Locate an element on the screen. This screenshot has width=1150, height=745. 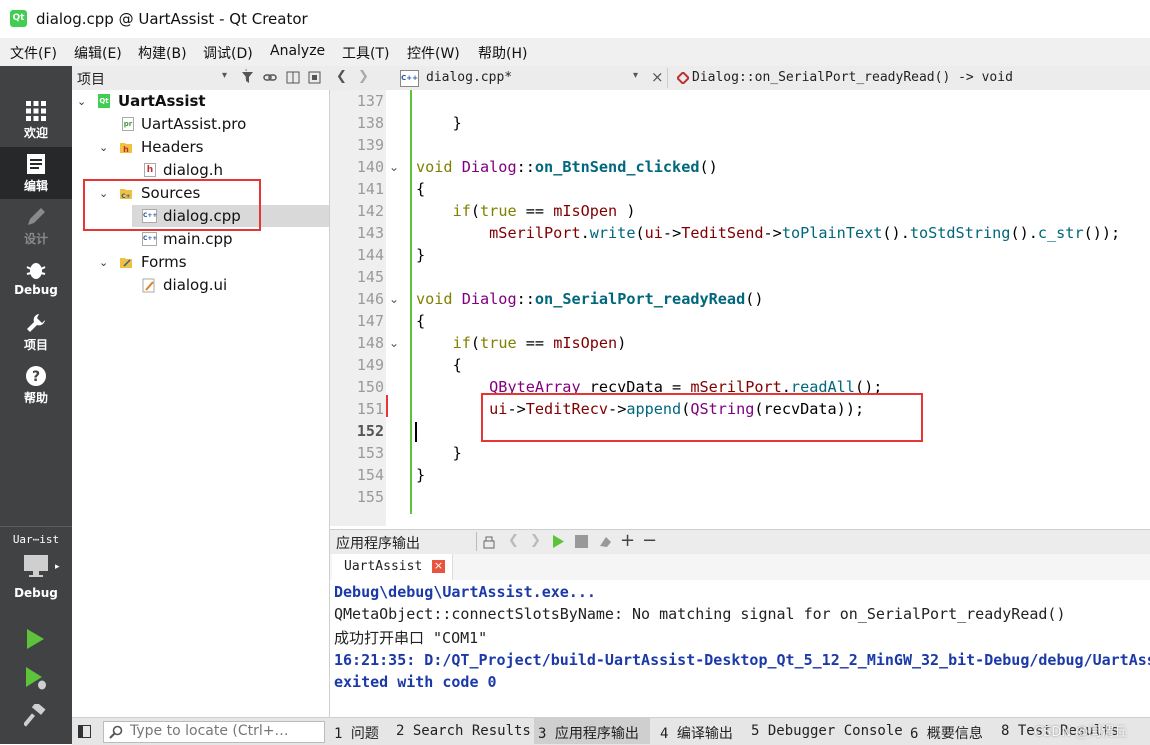
status-tab-compile-output: 4 编译输出 is located at coordinates (696, 733).